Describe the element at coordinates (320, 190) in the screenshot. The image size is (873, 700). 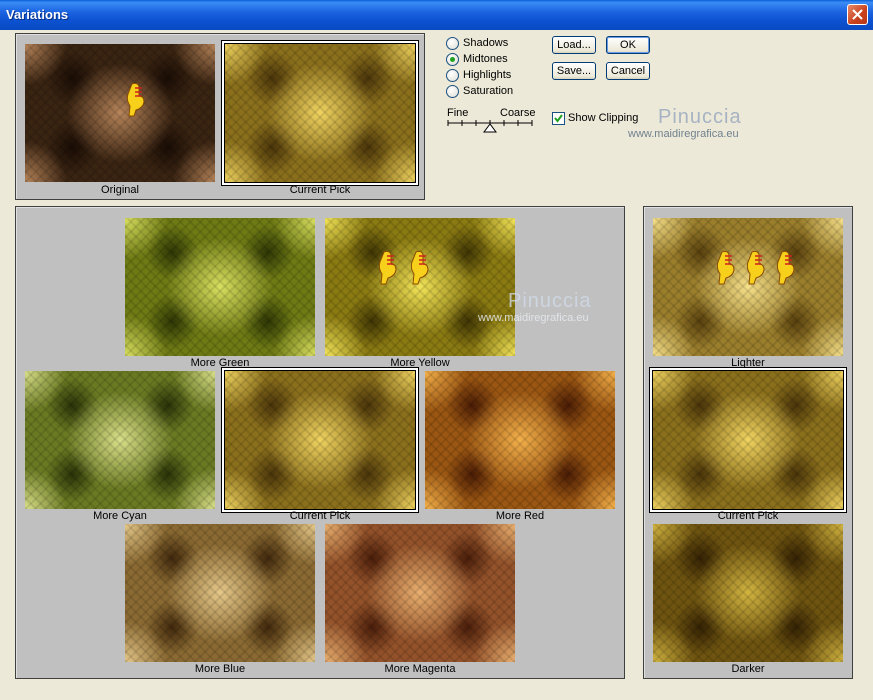
I see `current-pick-top-caption: Current Pick` at that location.